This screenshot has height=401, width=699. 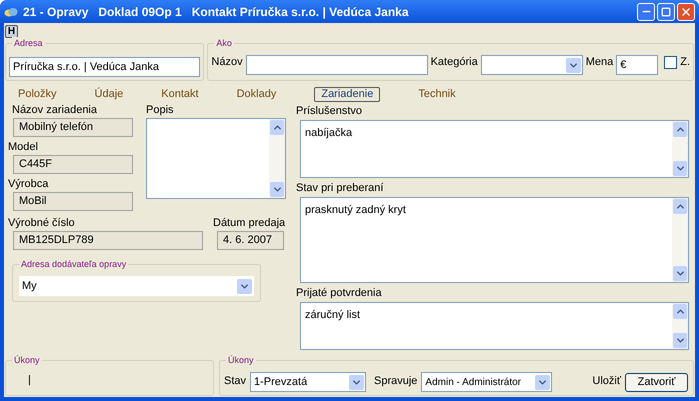 I want to click on field-label: Výrobca, so click(x=29, y=184).